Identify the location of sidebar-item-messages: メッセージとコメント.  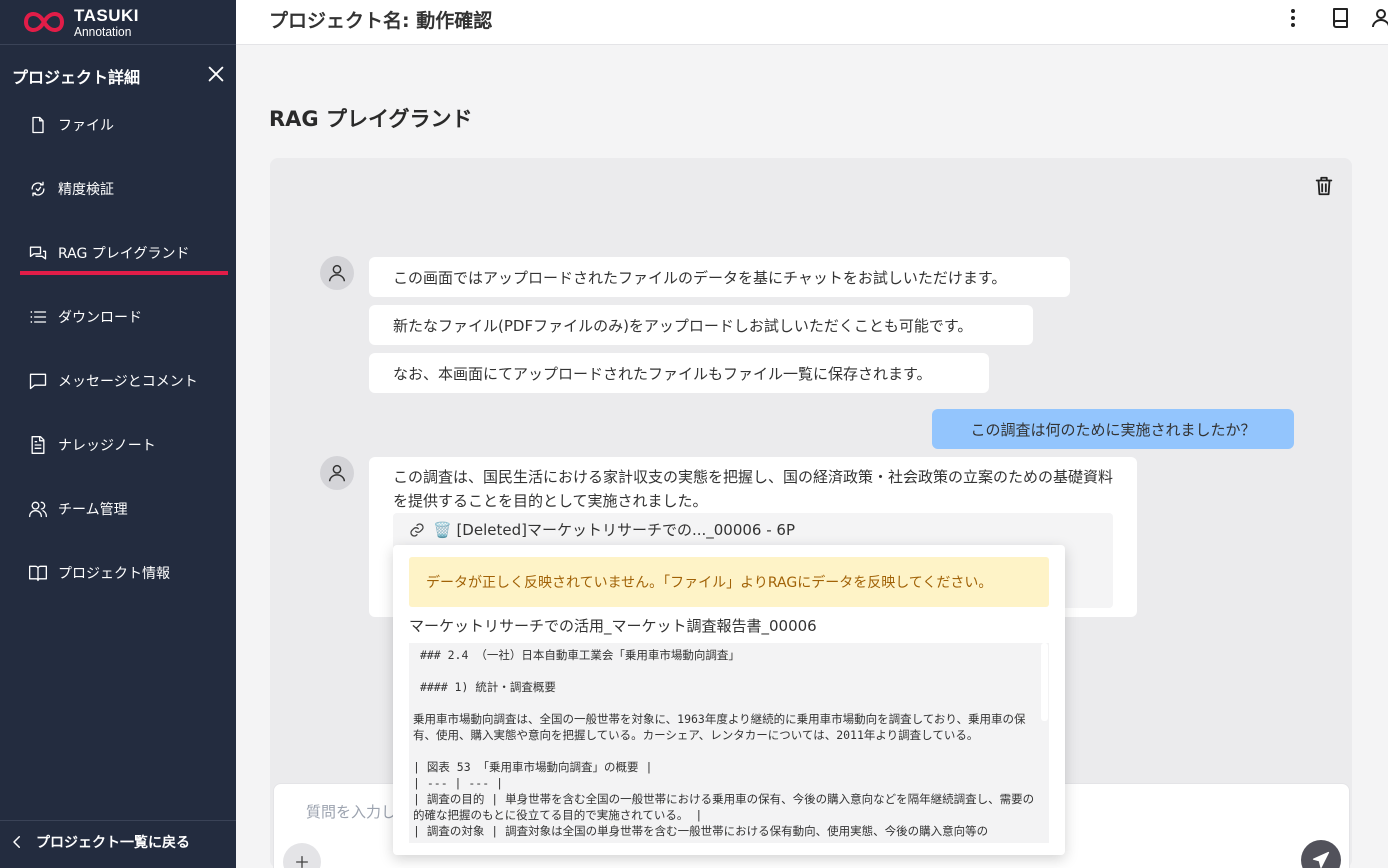
(124, 381).